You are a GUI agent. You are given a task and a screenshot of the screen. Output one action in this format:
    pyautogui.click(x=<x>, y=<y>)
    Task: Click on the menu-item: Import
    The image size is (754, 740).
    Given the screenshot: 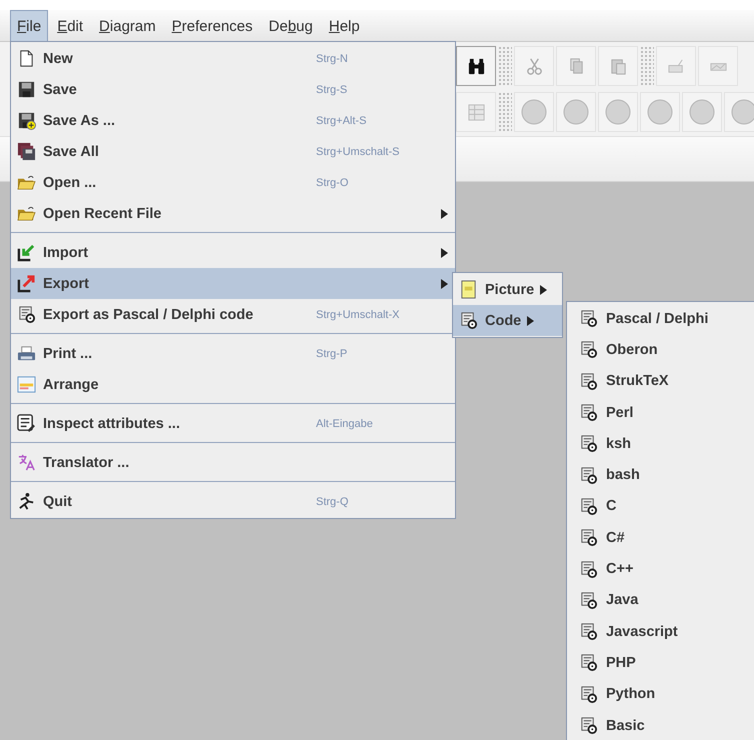 What is the action you would take?
    pyautogui.click(x=233, y=252)
    